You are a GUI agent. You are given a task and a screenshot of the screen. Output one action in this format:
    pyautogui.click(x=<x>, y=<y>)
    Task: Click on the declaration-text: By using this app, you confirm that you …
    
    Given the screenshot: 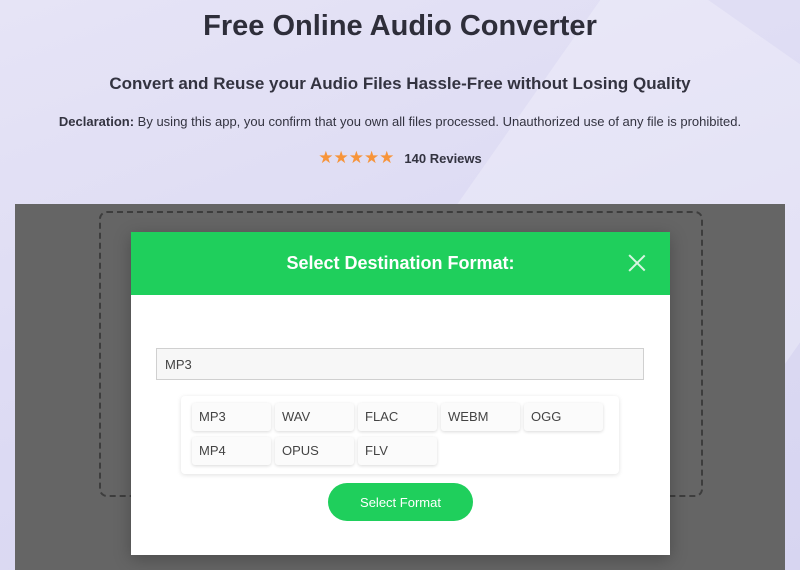 What is the action you would take?
    pyautogui.click(x=438, y=121)
    